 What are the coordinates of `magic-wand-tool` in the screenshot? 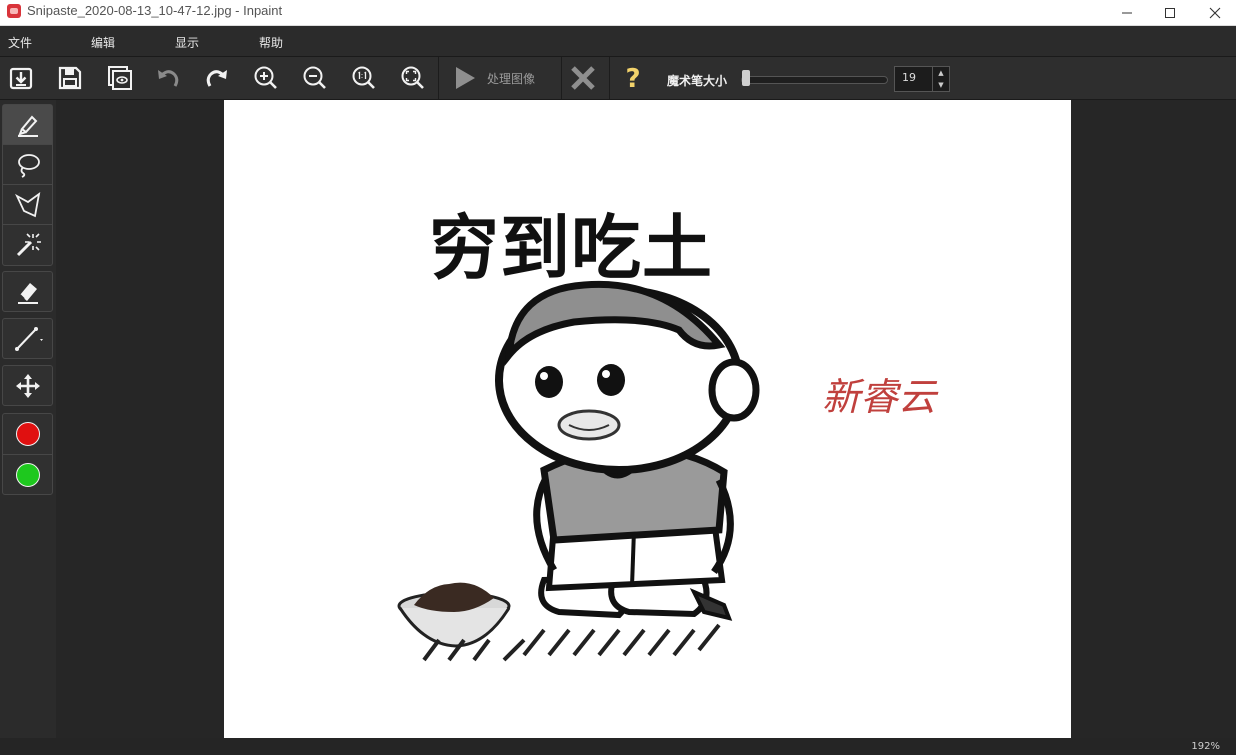 It's located at (27, 244).